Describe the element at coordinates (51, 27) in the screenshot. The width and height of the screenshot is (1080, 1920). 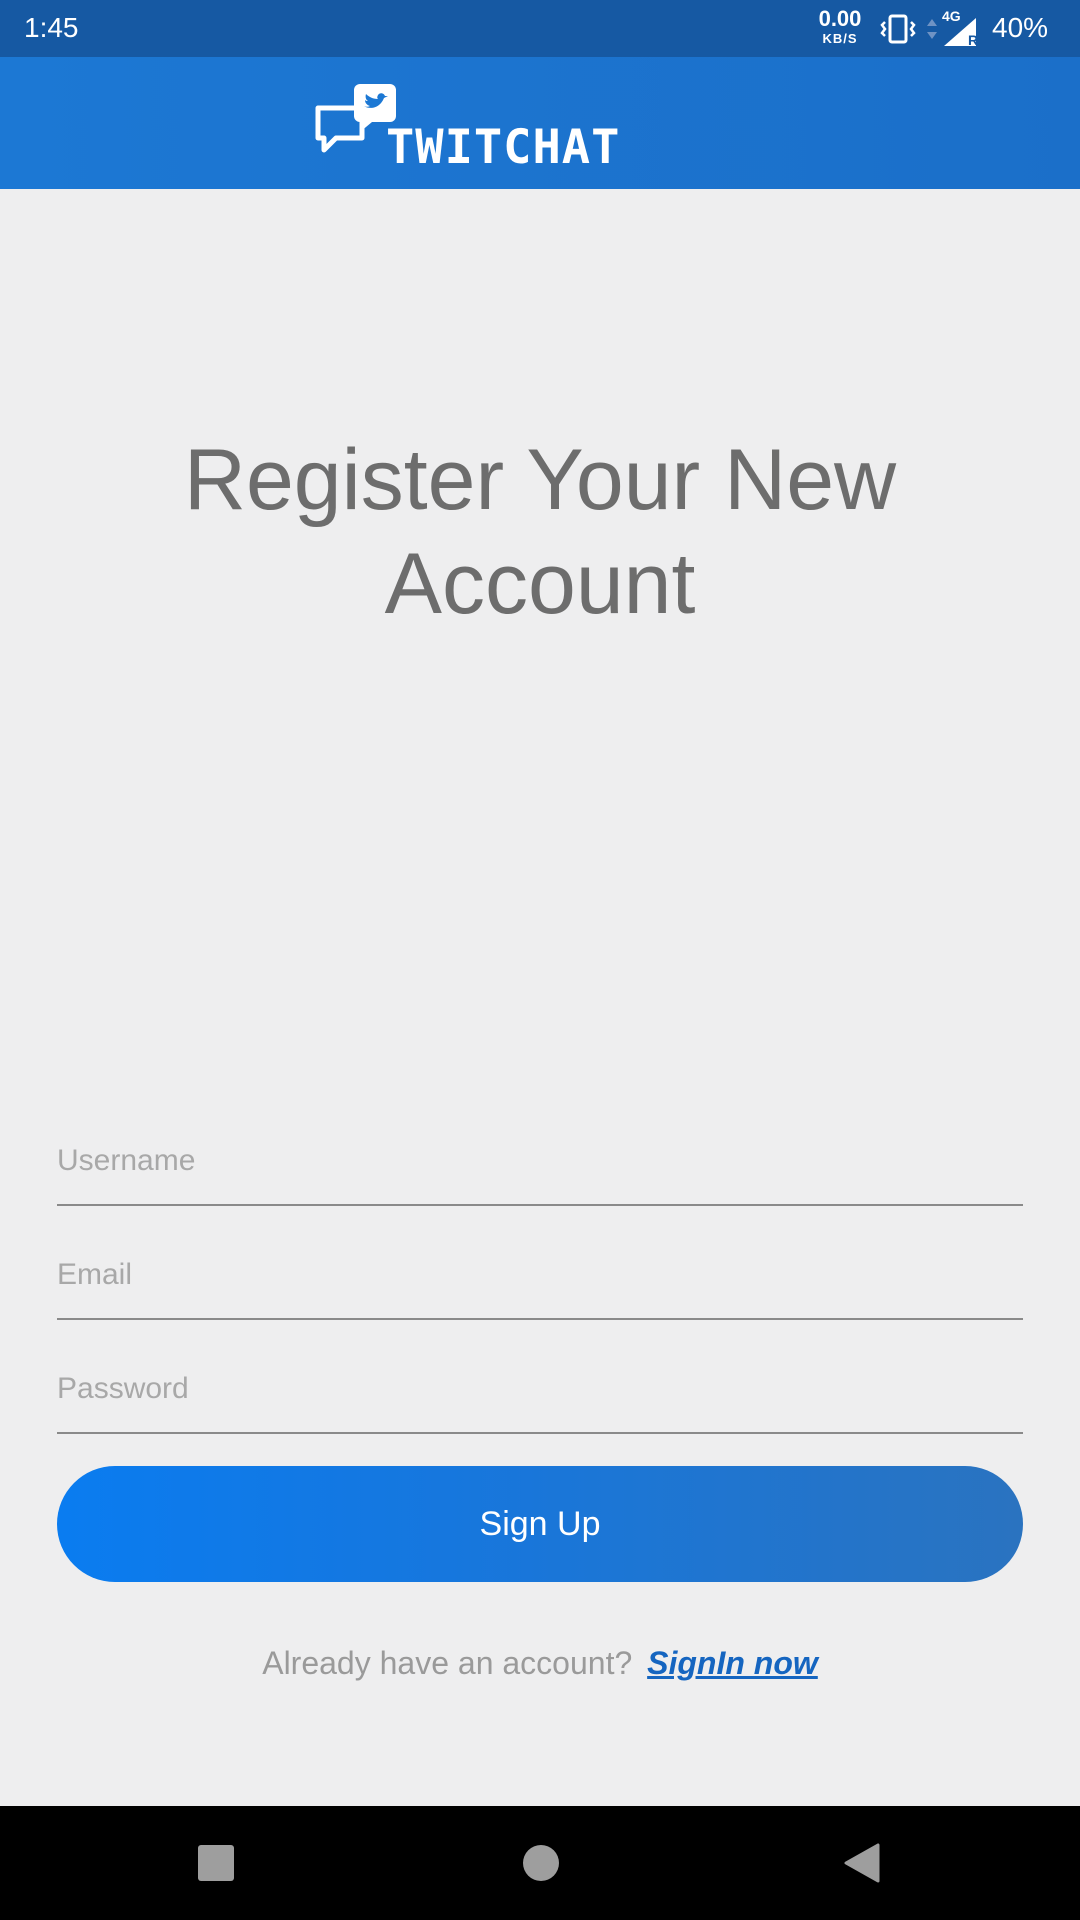
I see `status-time: 1:45` at that location.